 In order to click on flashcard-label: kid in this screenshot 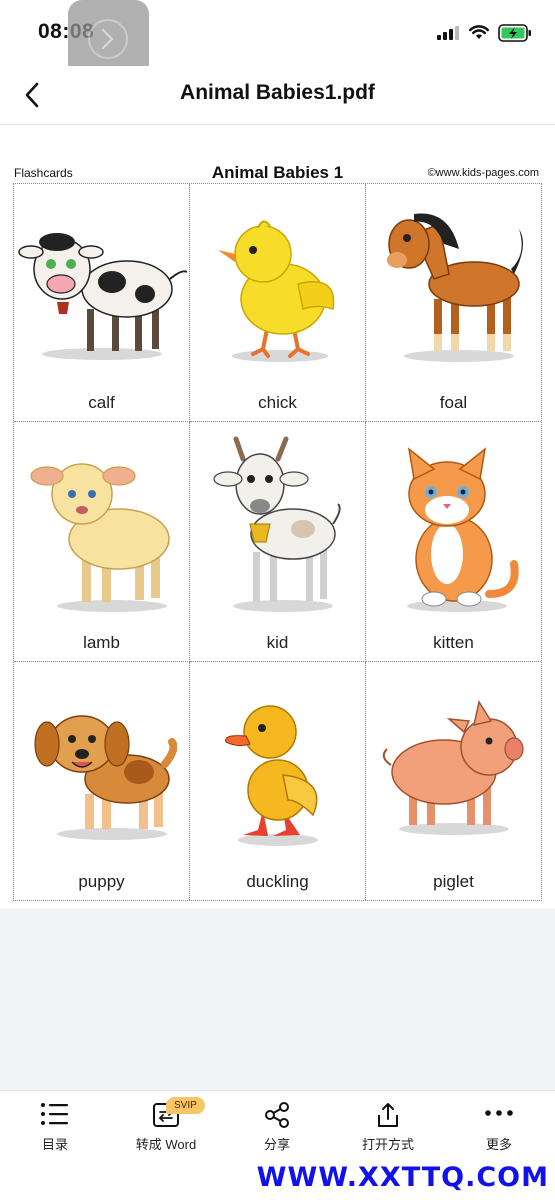, I will do `click(277, 642)`.